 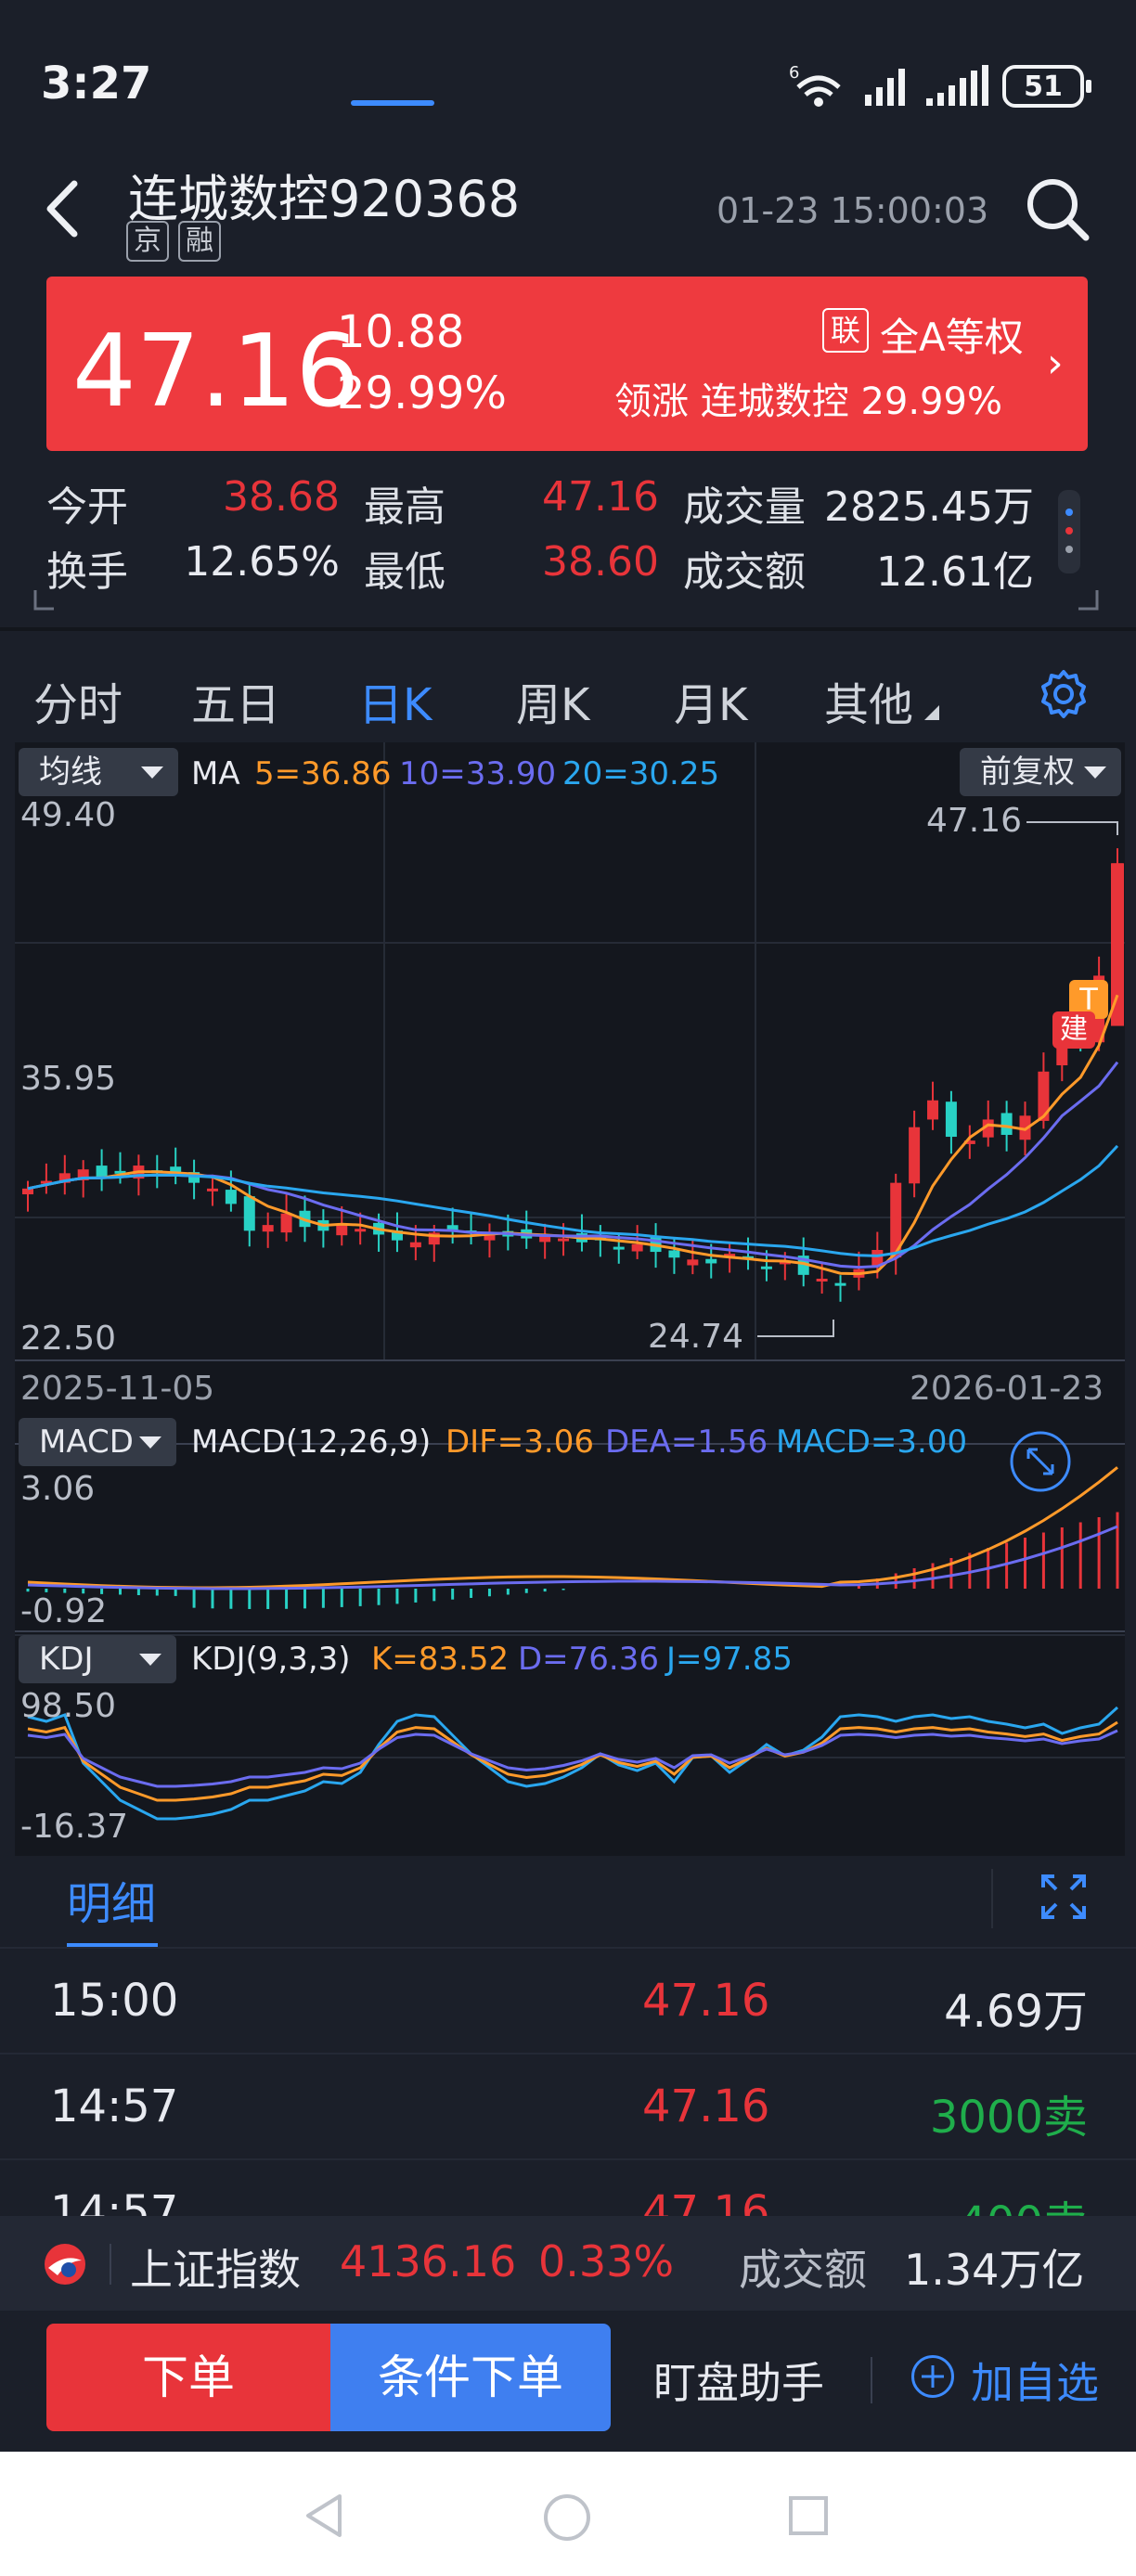 What do you see at coordinates (1008, 2118) in the screenshot?
I see `trade-volume: 3000卖` at bounding box center [1008, 2118].